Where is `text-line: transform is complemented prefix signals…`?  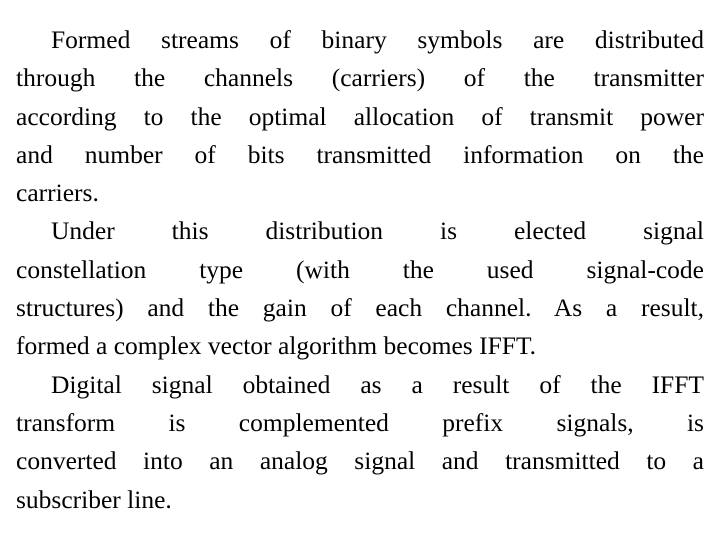 text-line: transform is complemented prefix signals… is located at coordinates (360, 422).